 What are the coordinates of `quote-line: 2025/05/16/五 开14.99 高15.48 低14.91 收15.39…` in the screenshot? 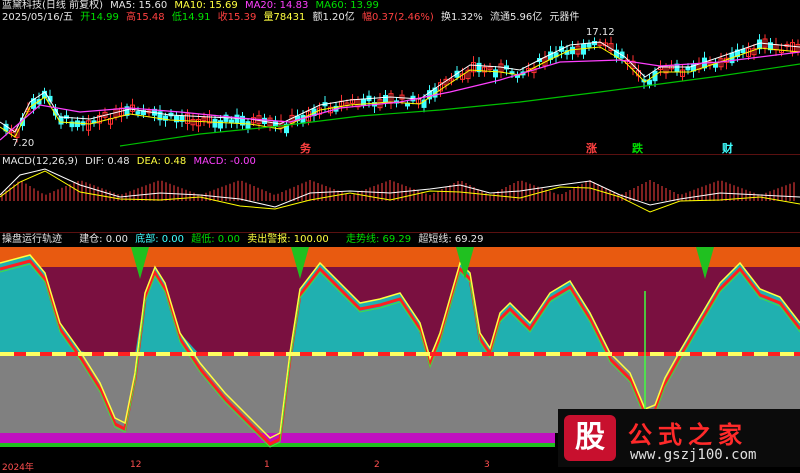 It's located at (292, 18).